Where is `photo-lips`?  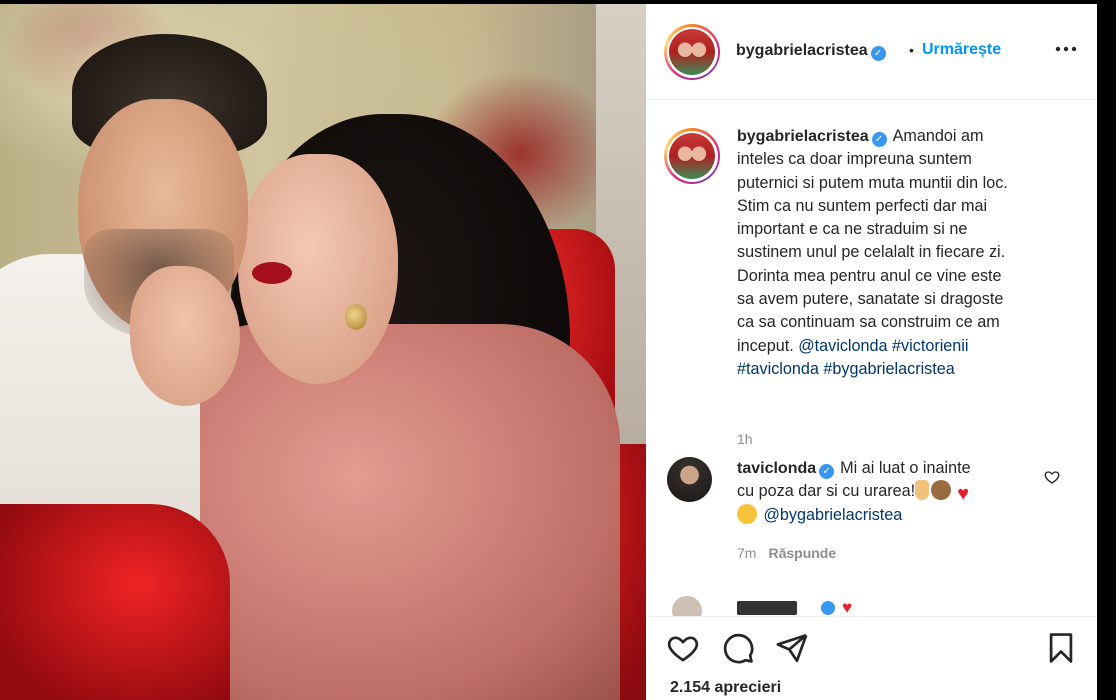 photo-lips is located at coordinates (272, 273).